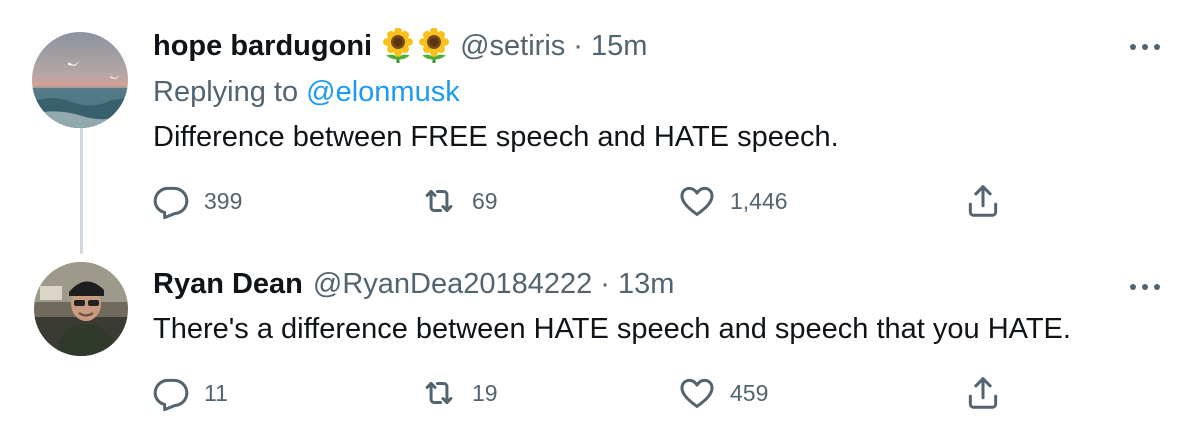 The image size is (1198, 436). Describe the element at coordinates (759, 201) in the screenshot. I see `like-count: 1,446` at that location.